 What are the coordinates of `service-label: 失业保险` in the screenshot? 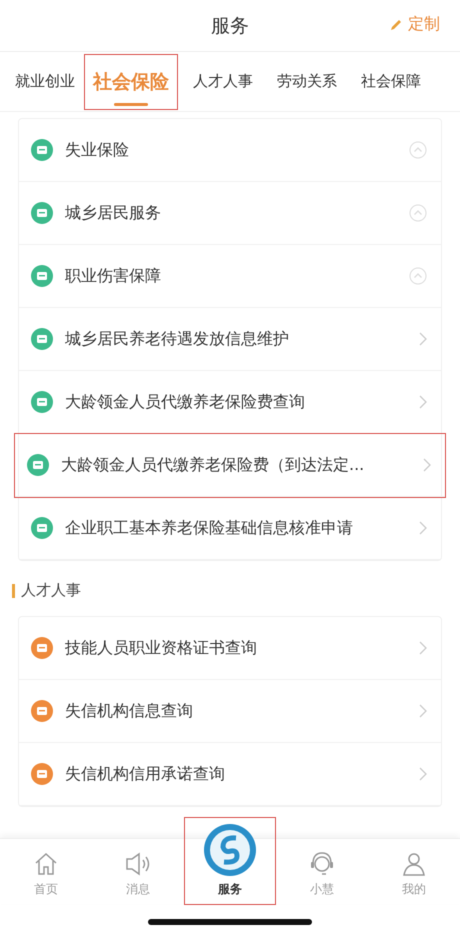 It's located at (97, 150).